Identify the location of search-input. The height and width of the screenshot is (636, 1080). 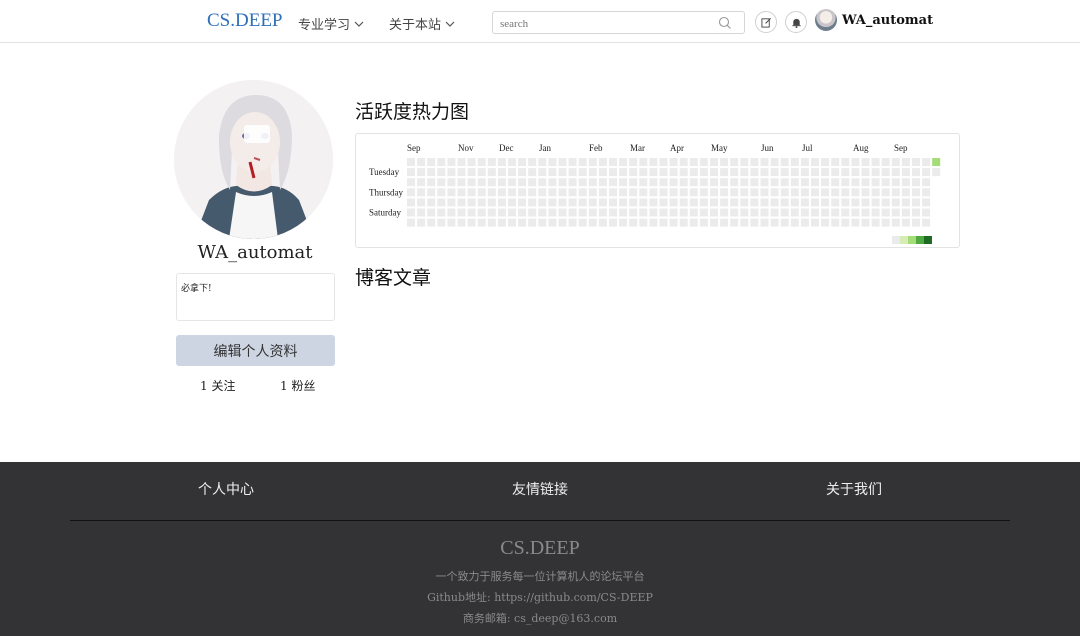
(603, 24).